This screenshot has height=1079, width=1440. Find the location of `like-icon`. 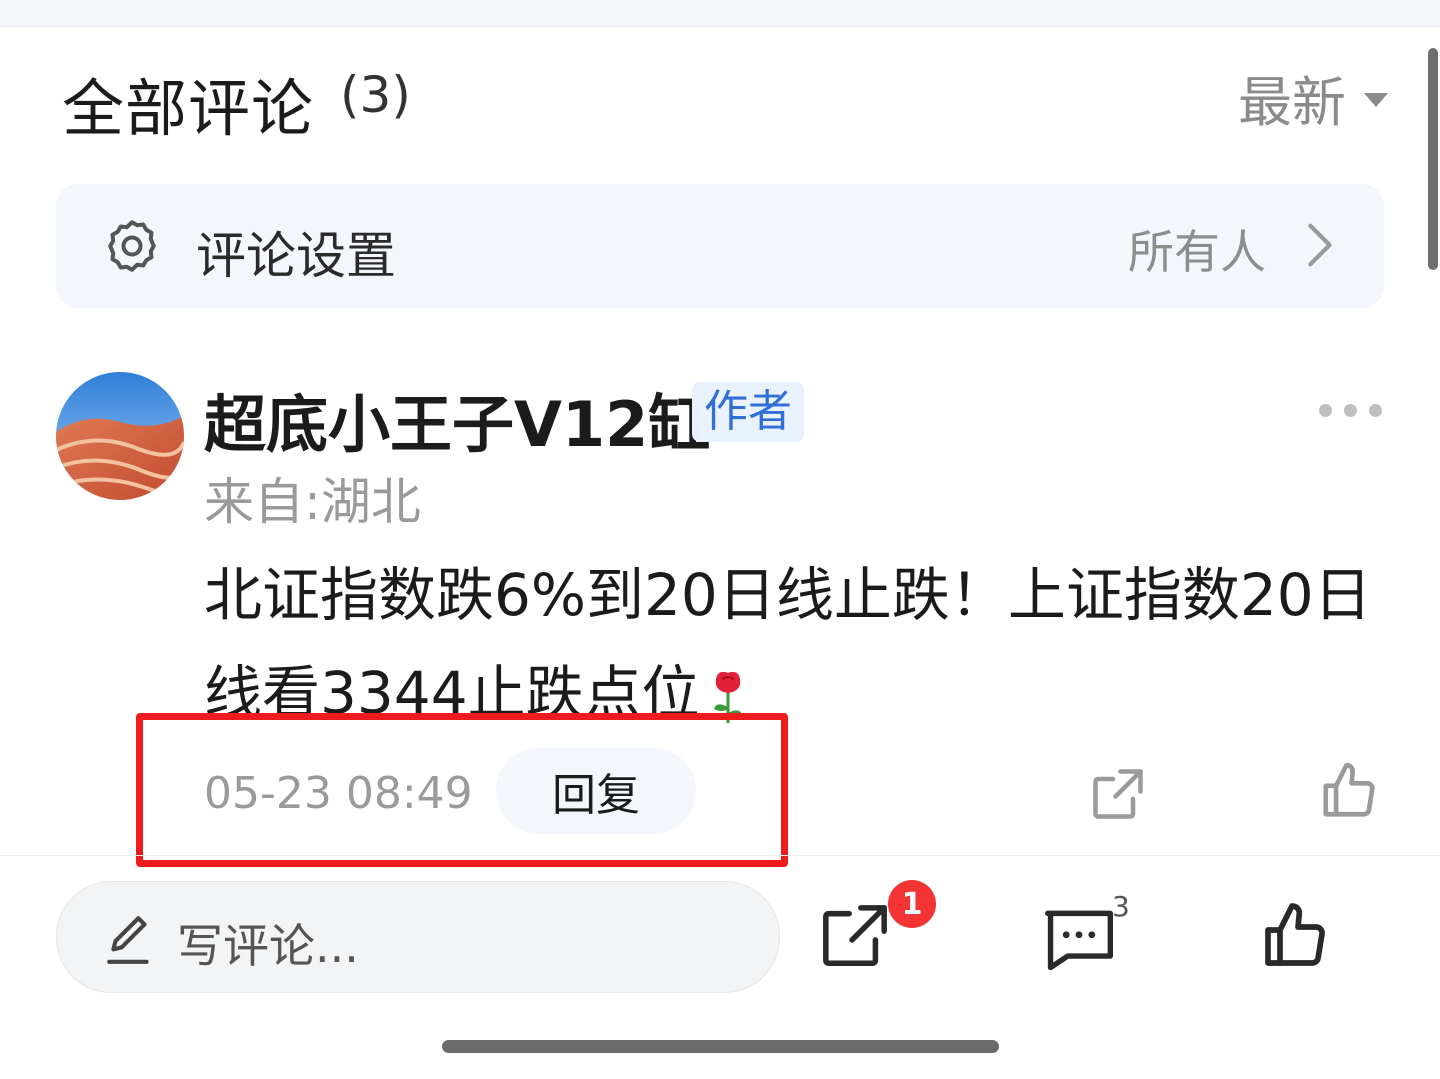

like-icon is located at coordinates (1349, 791).